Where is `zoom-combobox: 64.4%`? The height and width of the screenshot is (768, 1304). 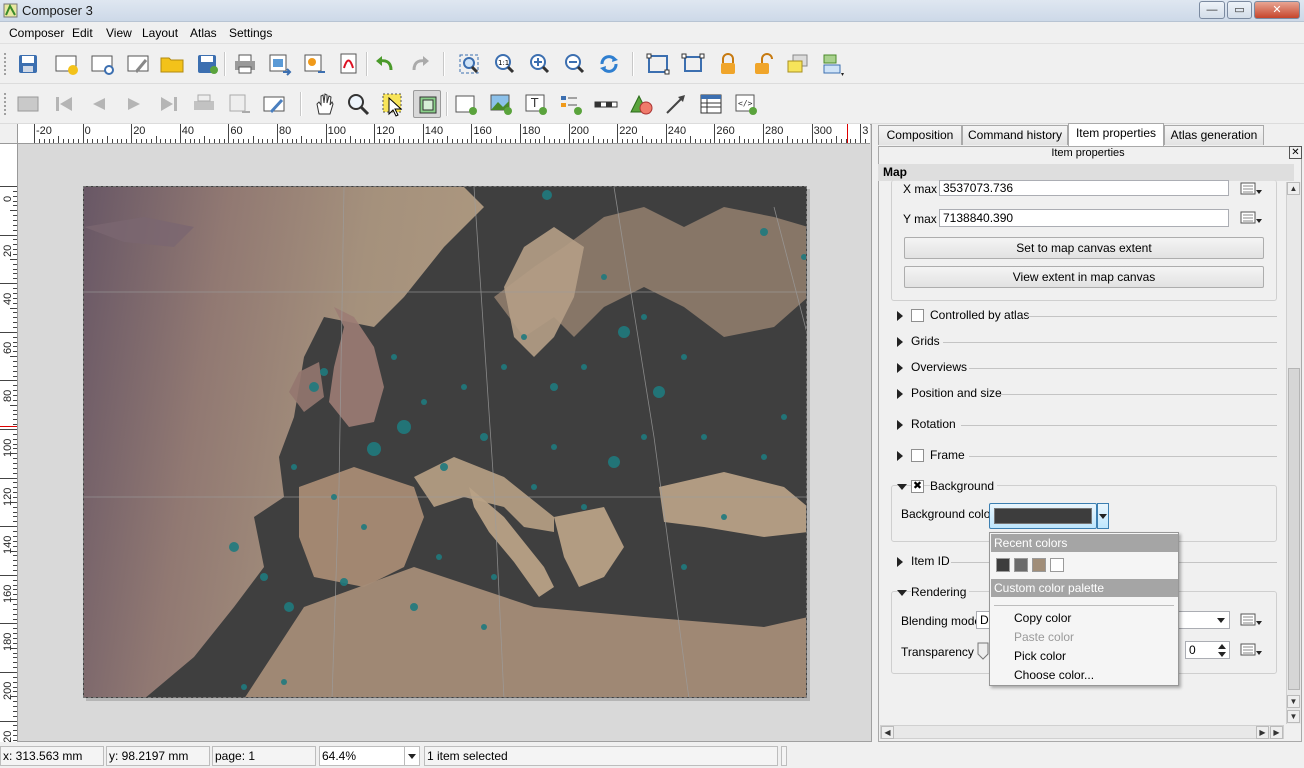 zoom-combobox: 64.4% is located at coordinates (369, 756).